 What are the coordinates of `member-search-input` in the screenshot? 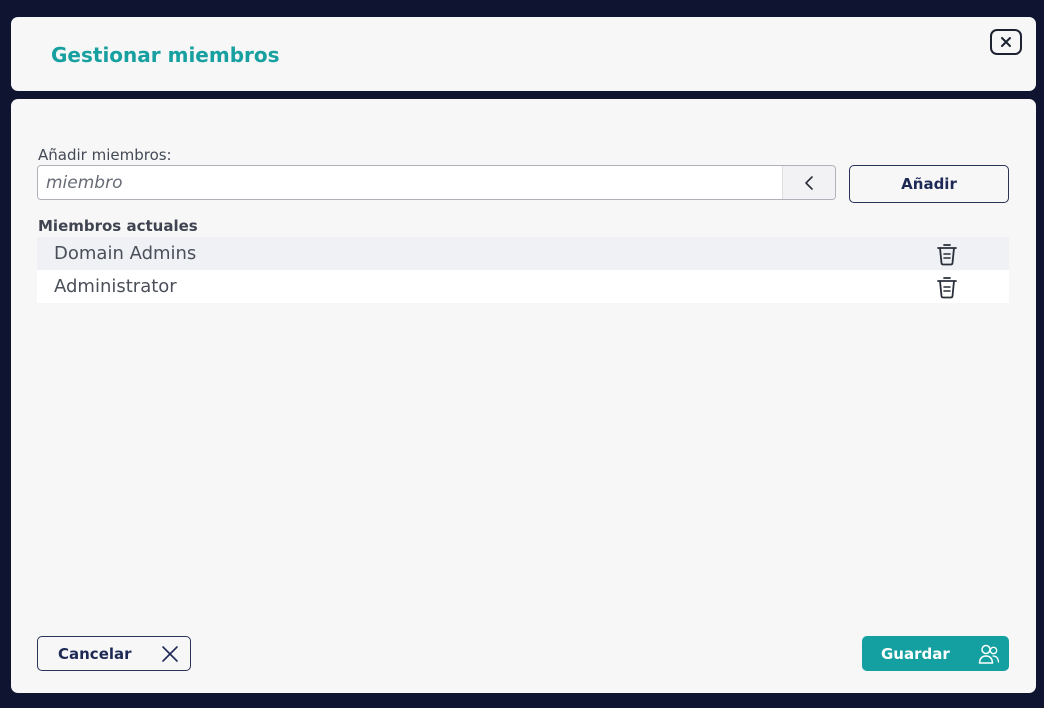 It's located at (410, 182).